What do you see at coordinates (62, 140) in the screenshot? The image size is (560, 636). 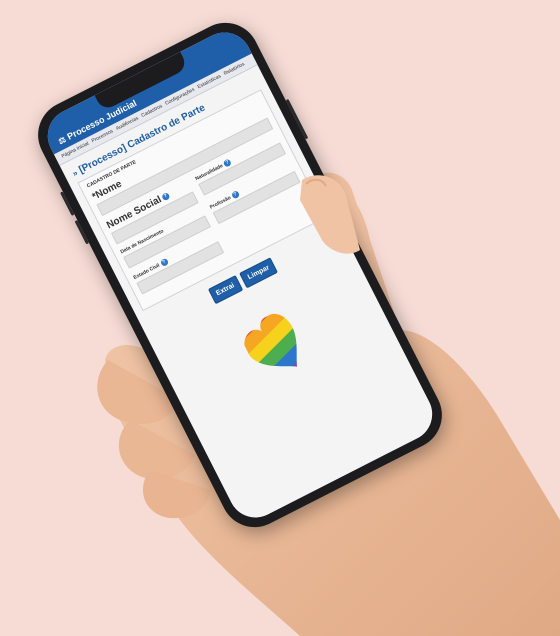 I see `scales-icon: ⚖` at bounding box center [62, 140].